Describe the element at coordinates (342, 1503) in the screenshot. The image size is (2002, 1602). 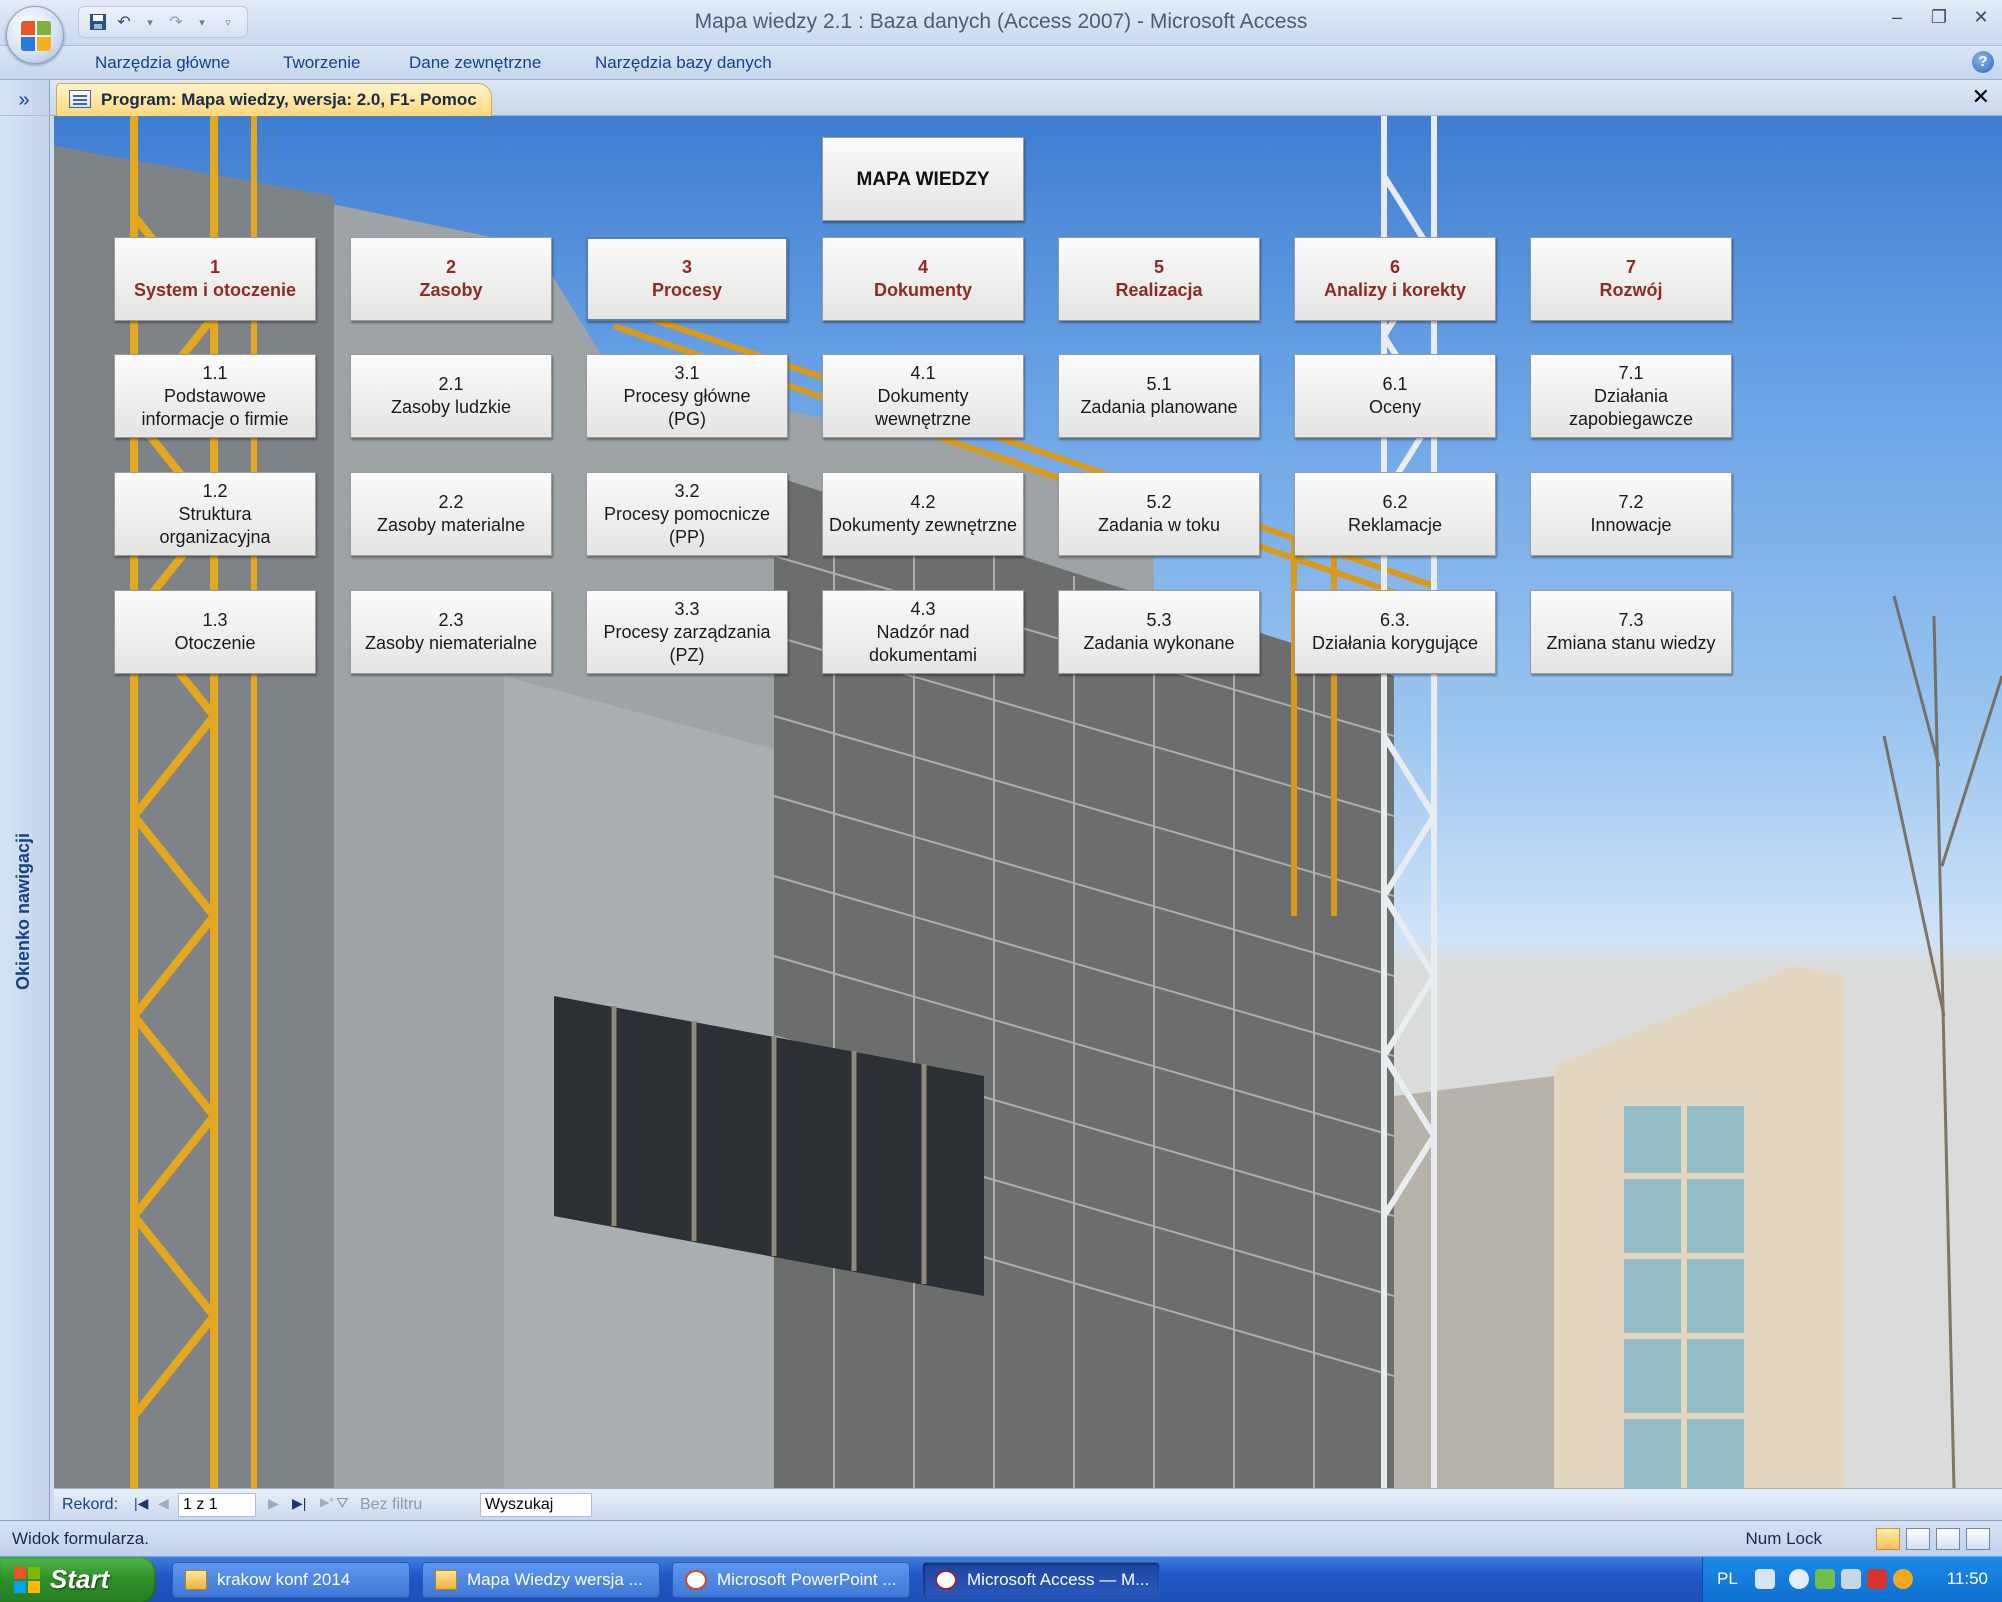
I see `funnel-icon: ⛛` at that location.